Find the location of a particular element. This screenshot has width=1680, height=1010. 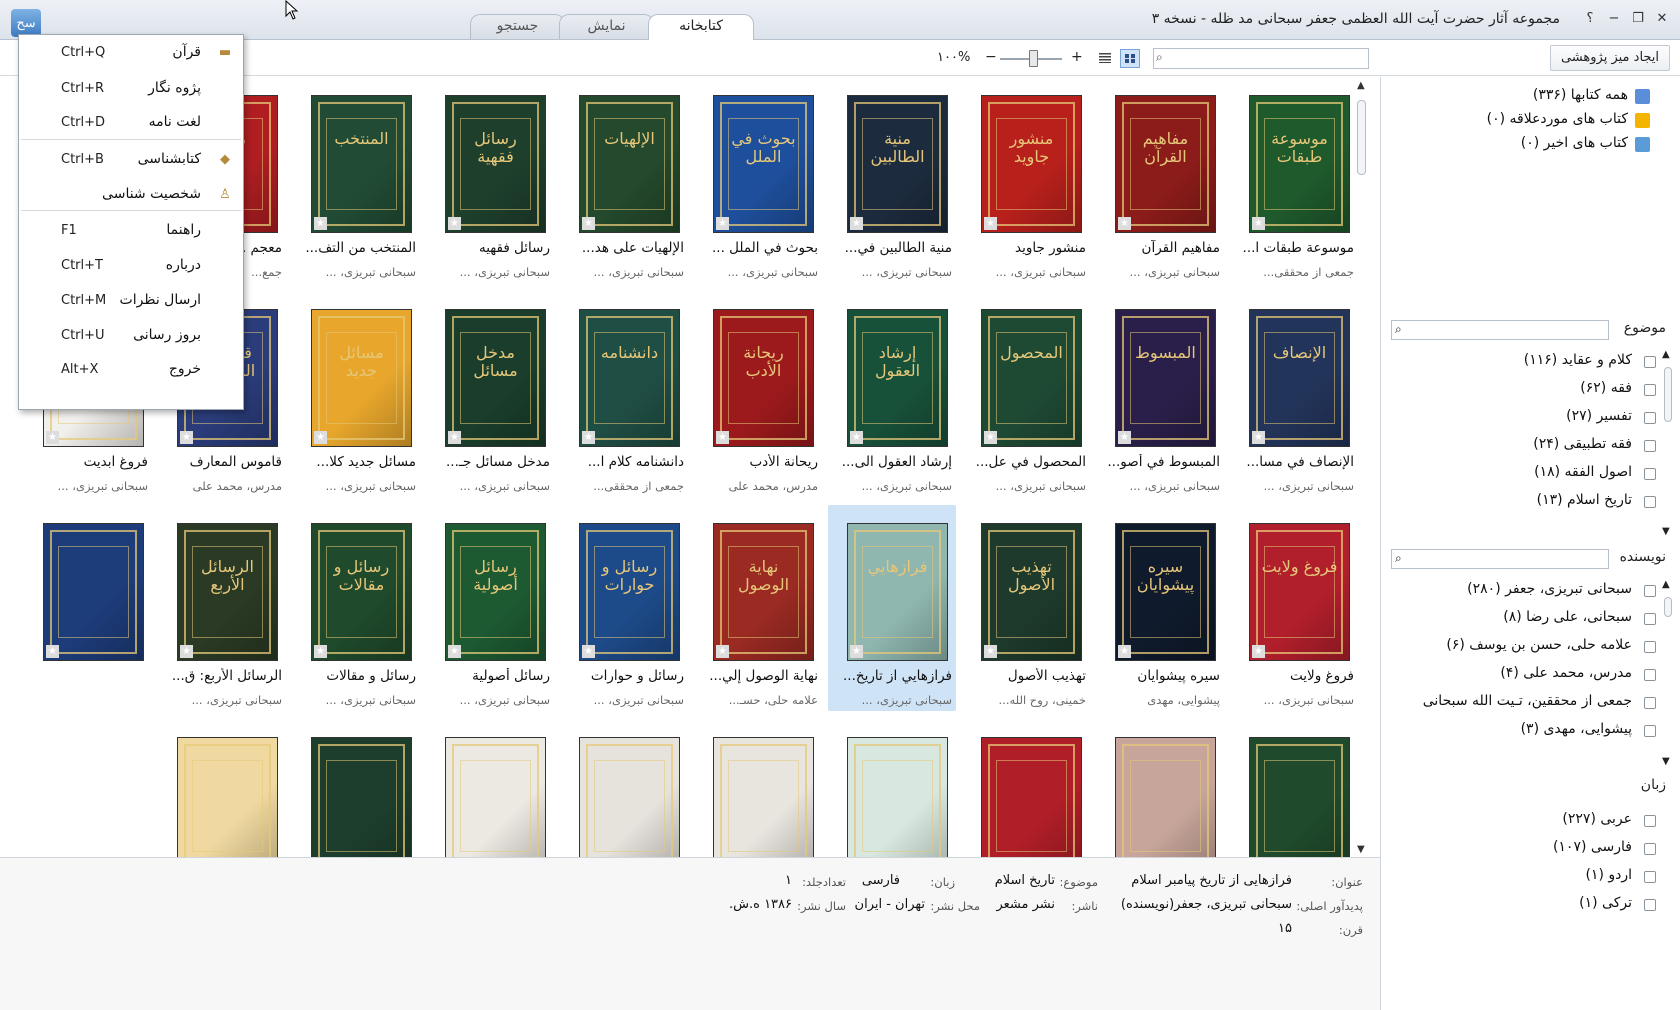

book-cover: مسائل جديد ★ is located at coordinates (361, 378).